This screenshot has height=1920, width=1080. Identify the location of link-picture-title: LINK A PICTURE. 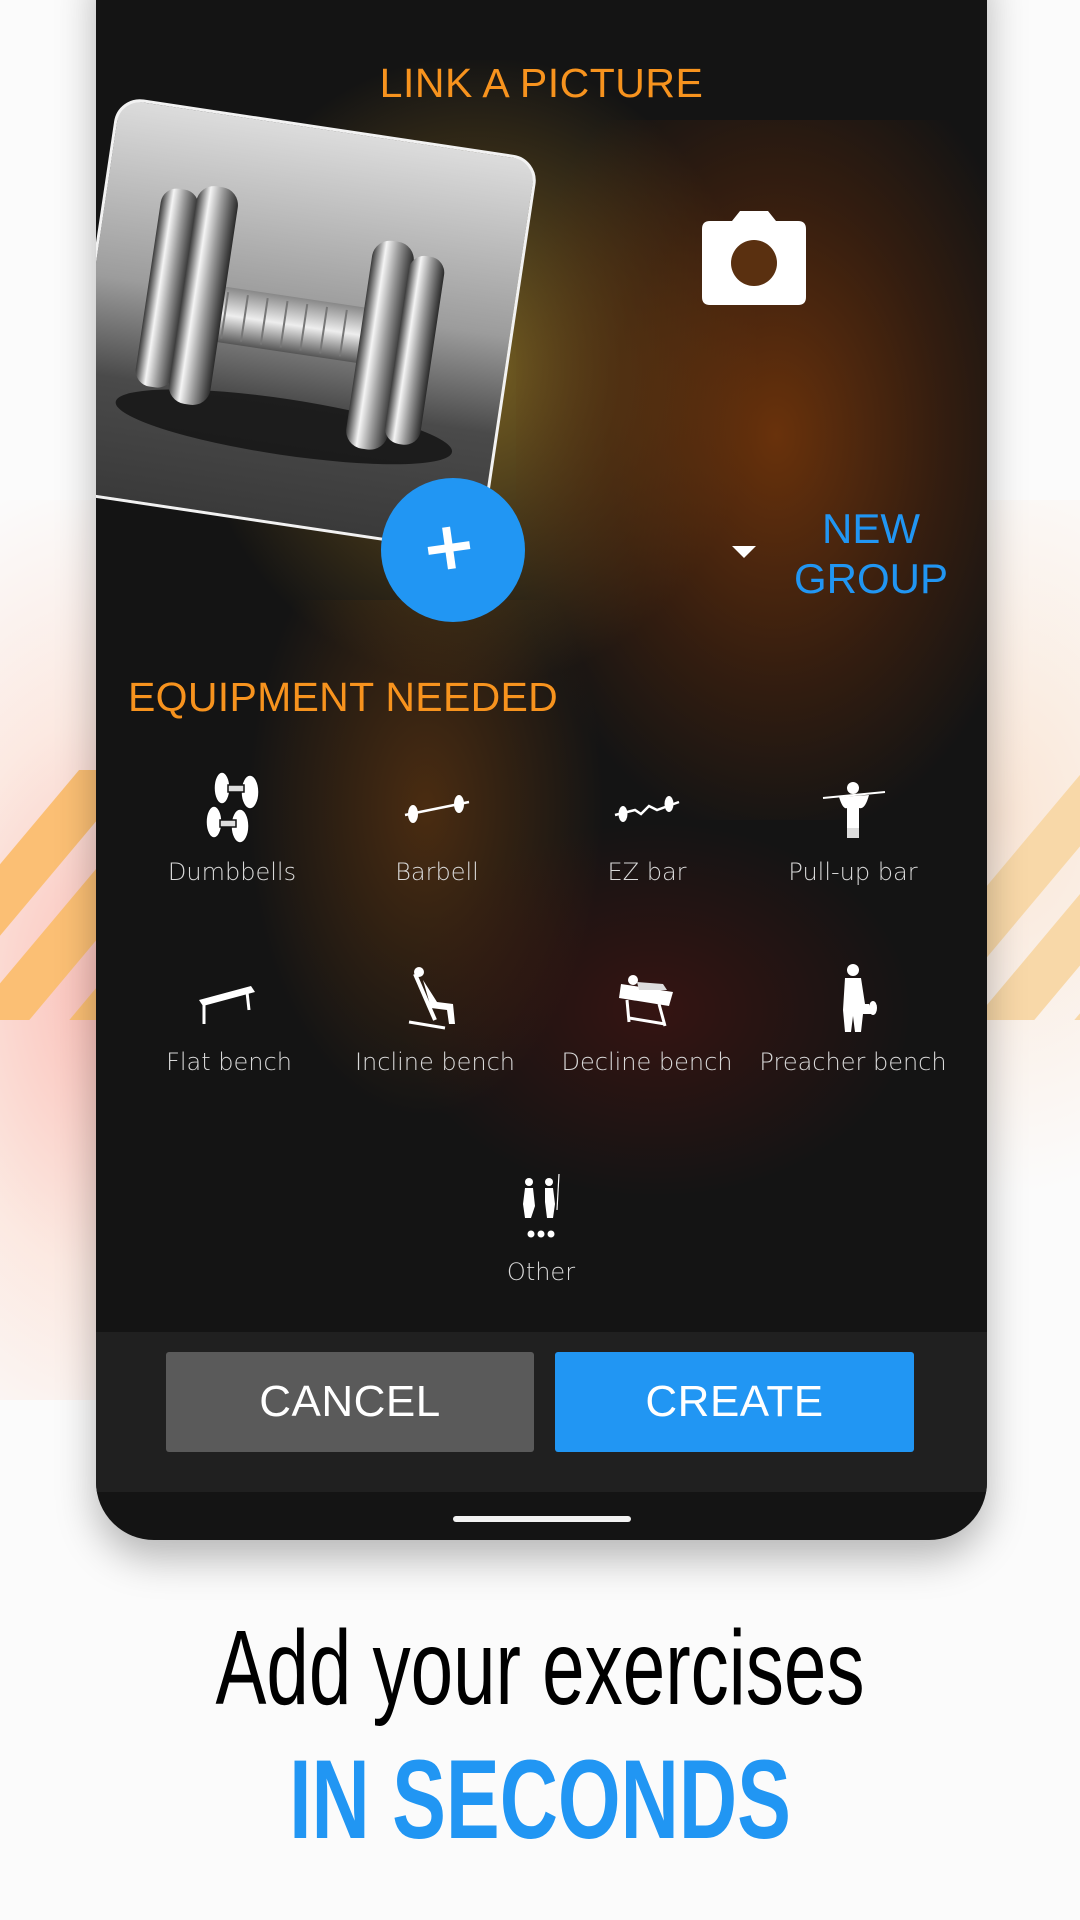
(541, 83).